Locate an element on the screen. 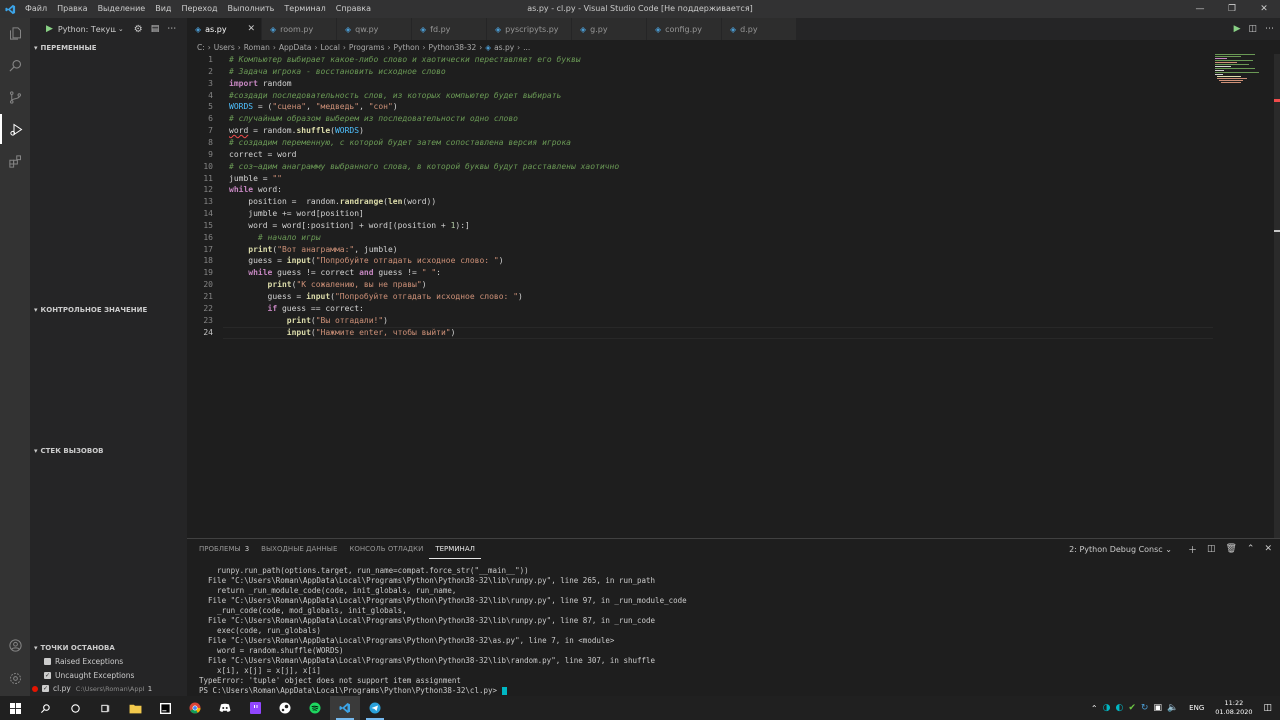  source-control-icon is located at coordinates (15, 97).